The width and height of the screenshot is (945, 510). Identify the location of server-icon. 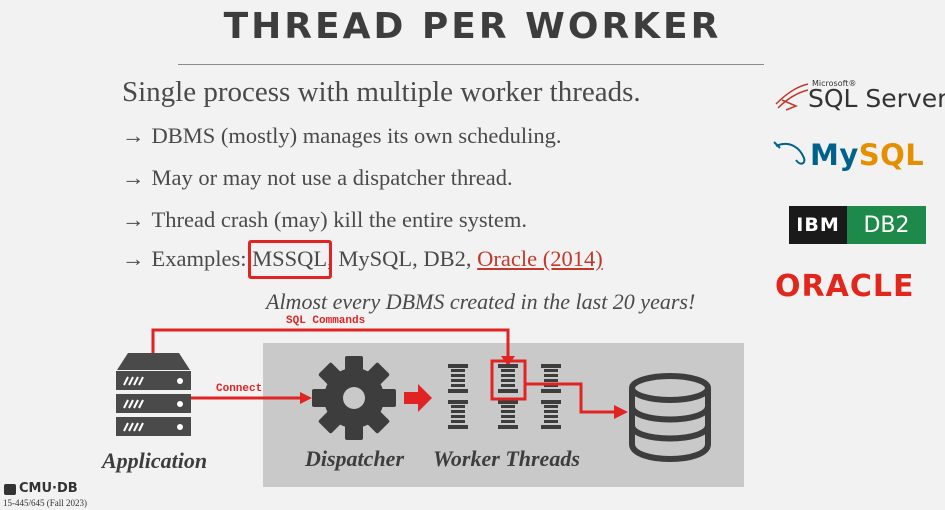
(153, 394).